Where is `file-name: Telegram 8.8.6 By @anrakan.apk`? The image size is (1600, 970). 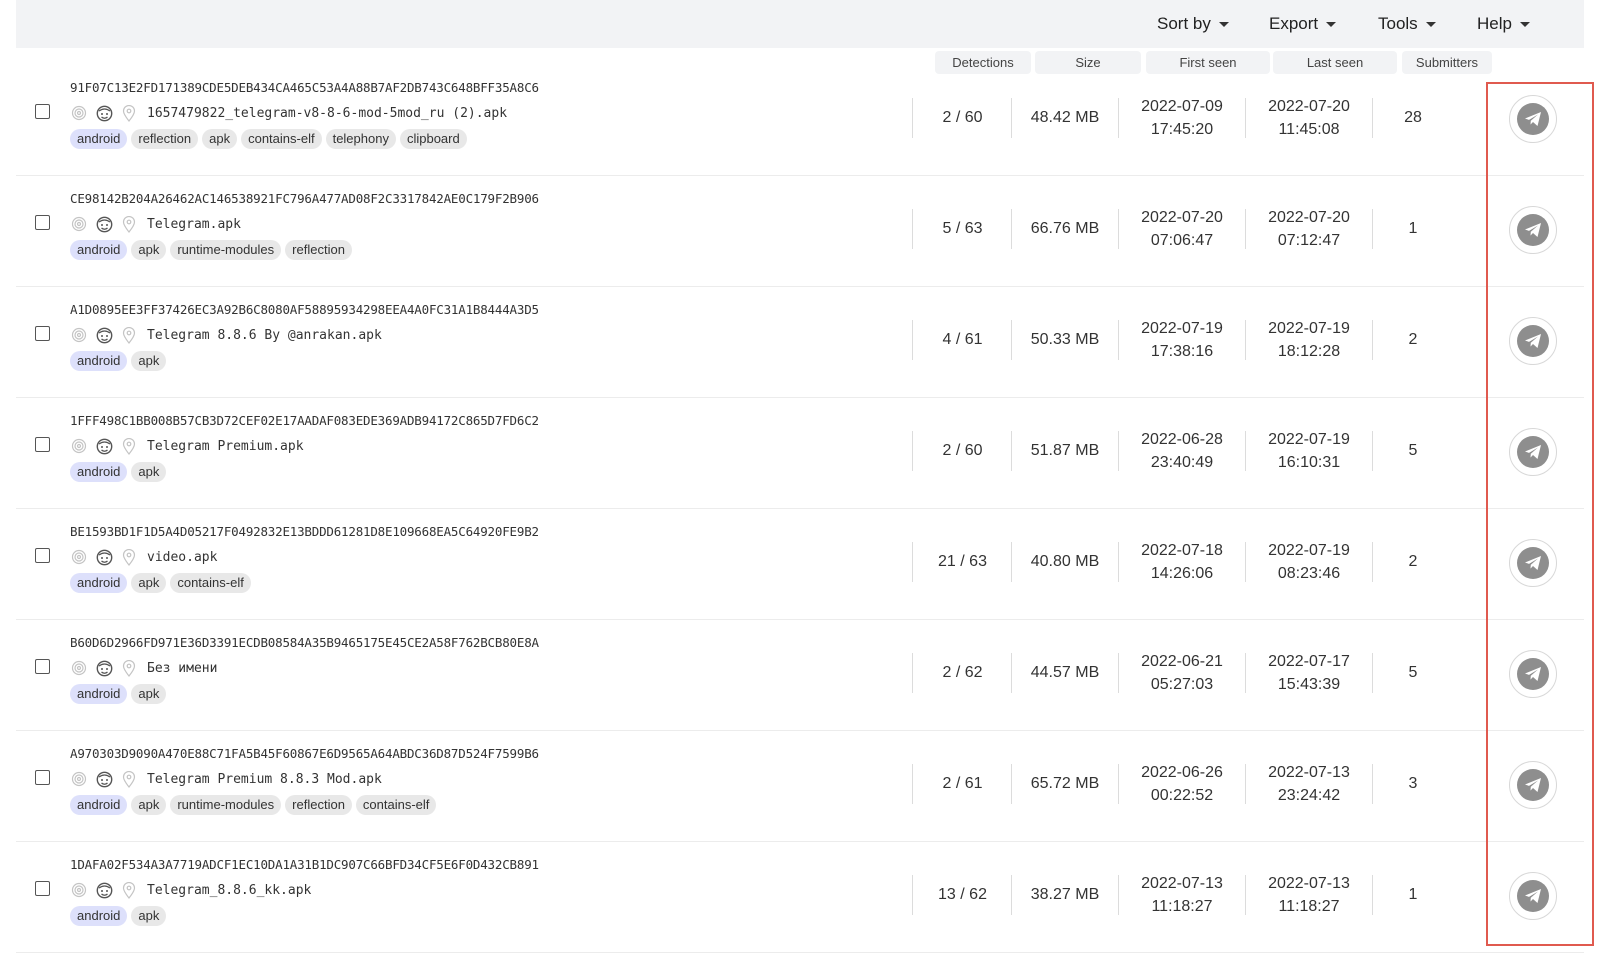
file-name: Telegram 8.8.6 By @anrakan.apk is located at coordinates (264, 335).